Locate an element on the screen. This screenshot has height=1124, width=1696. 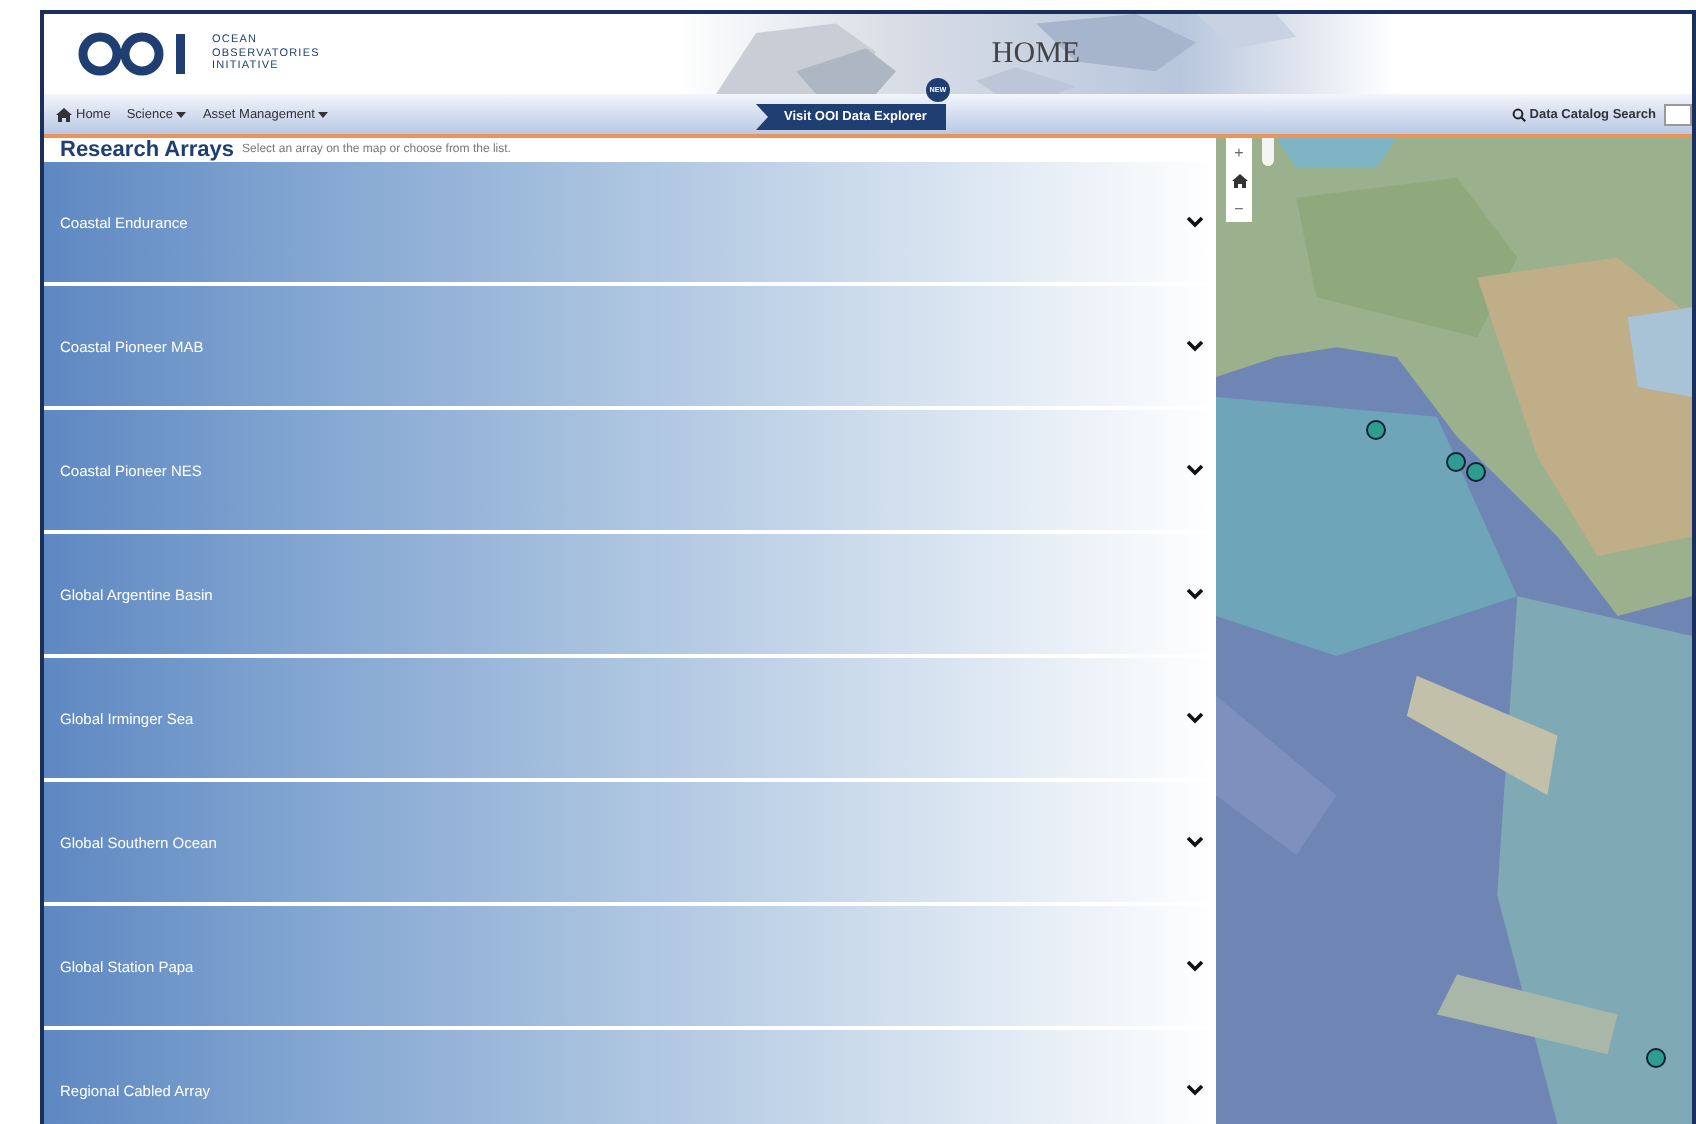
section-title: Research Arrays is located at coordinates (147, 150).